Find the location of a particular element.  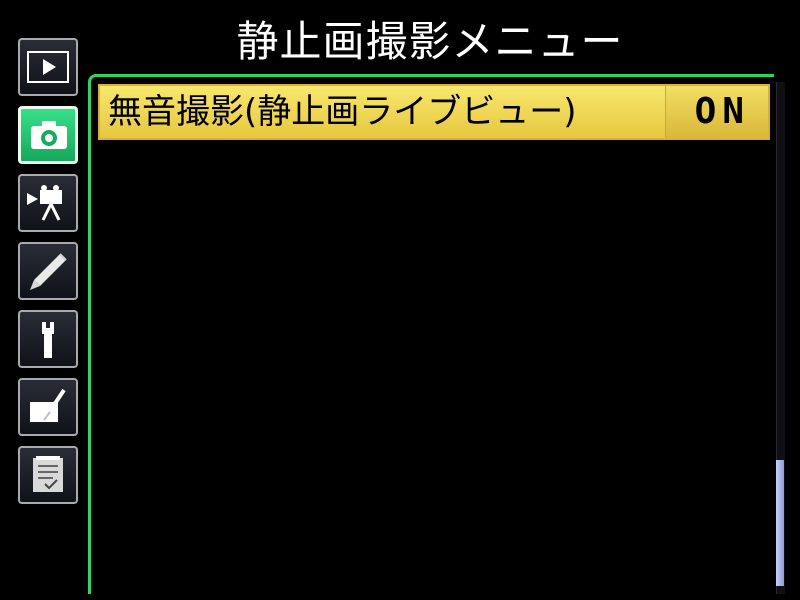

menu-item-silent-shooting: 無音撮影(静止画ライブビュー) ON is located at coordinates (434, 112).